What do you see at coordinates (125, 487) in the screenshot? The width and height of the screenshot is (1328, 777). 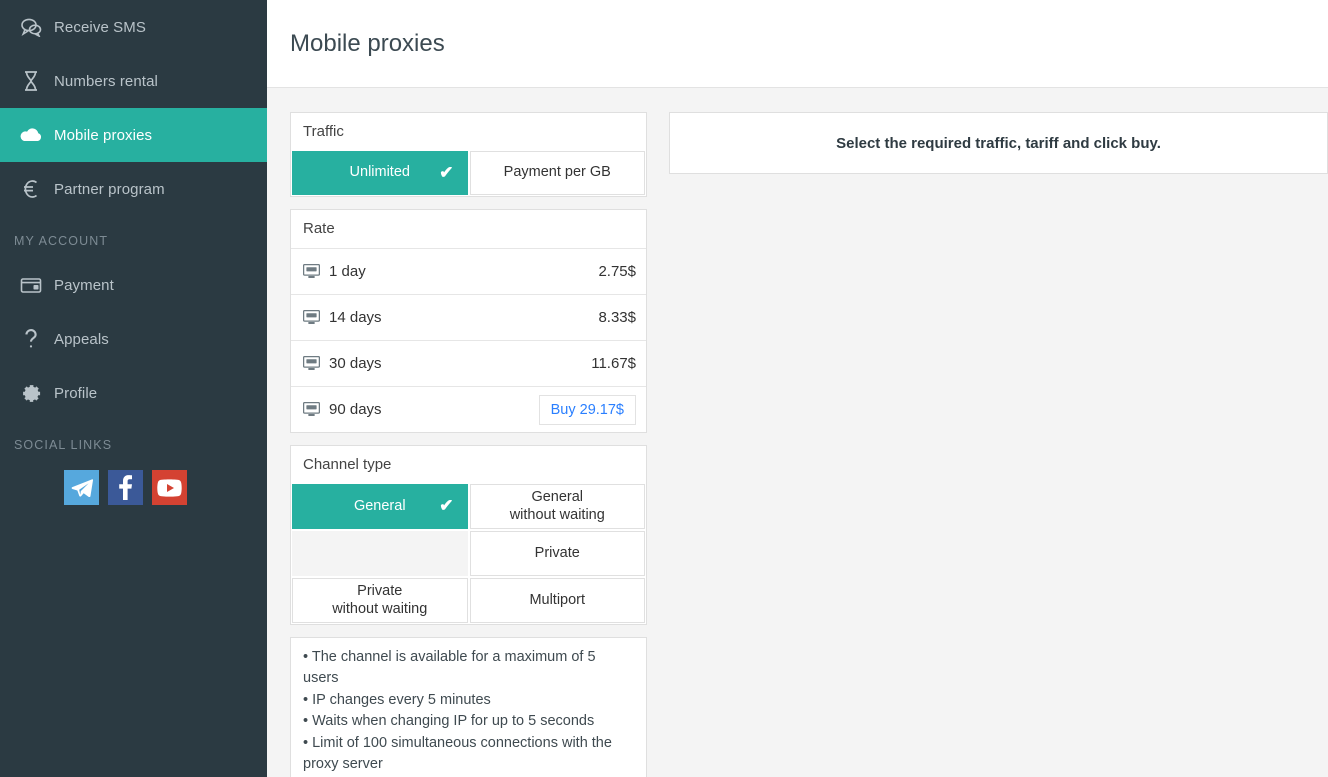 I see `facebook-icon` at bounding box center [125, 487].